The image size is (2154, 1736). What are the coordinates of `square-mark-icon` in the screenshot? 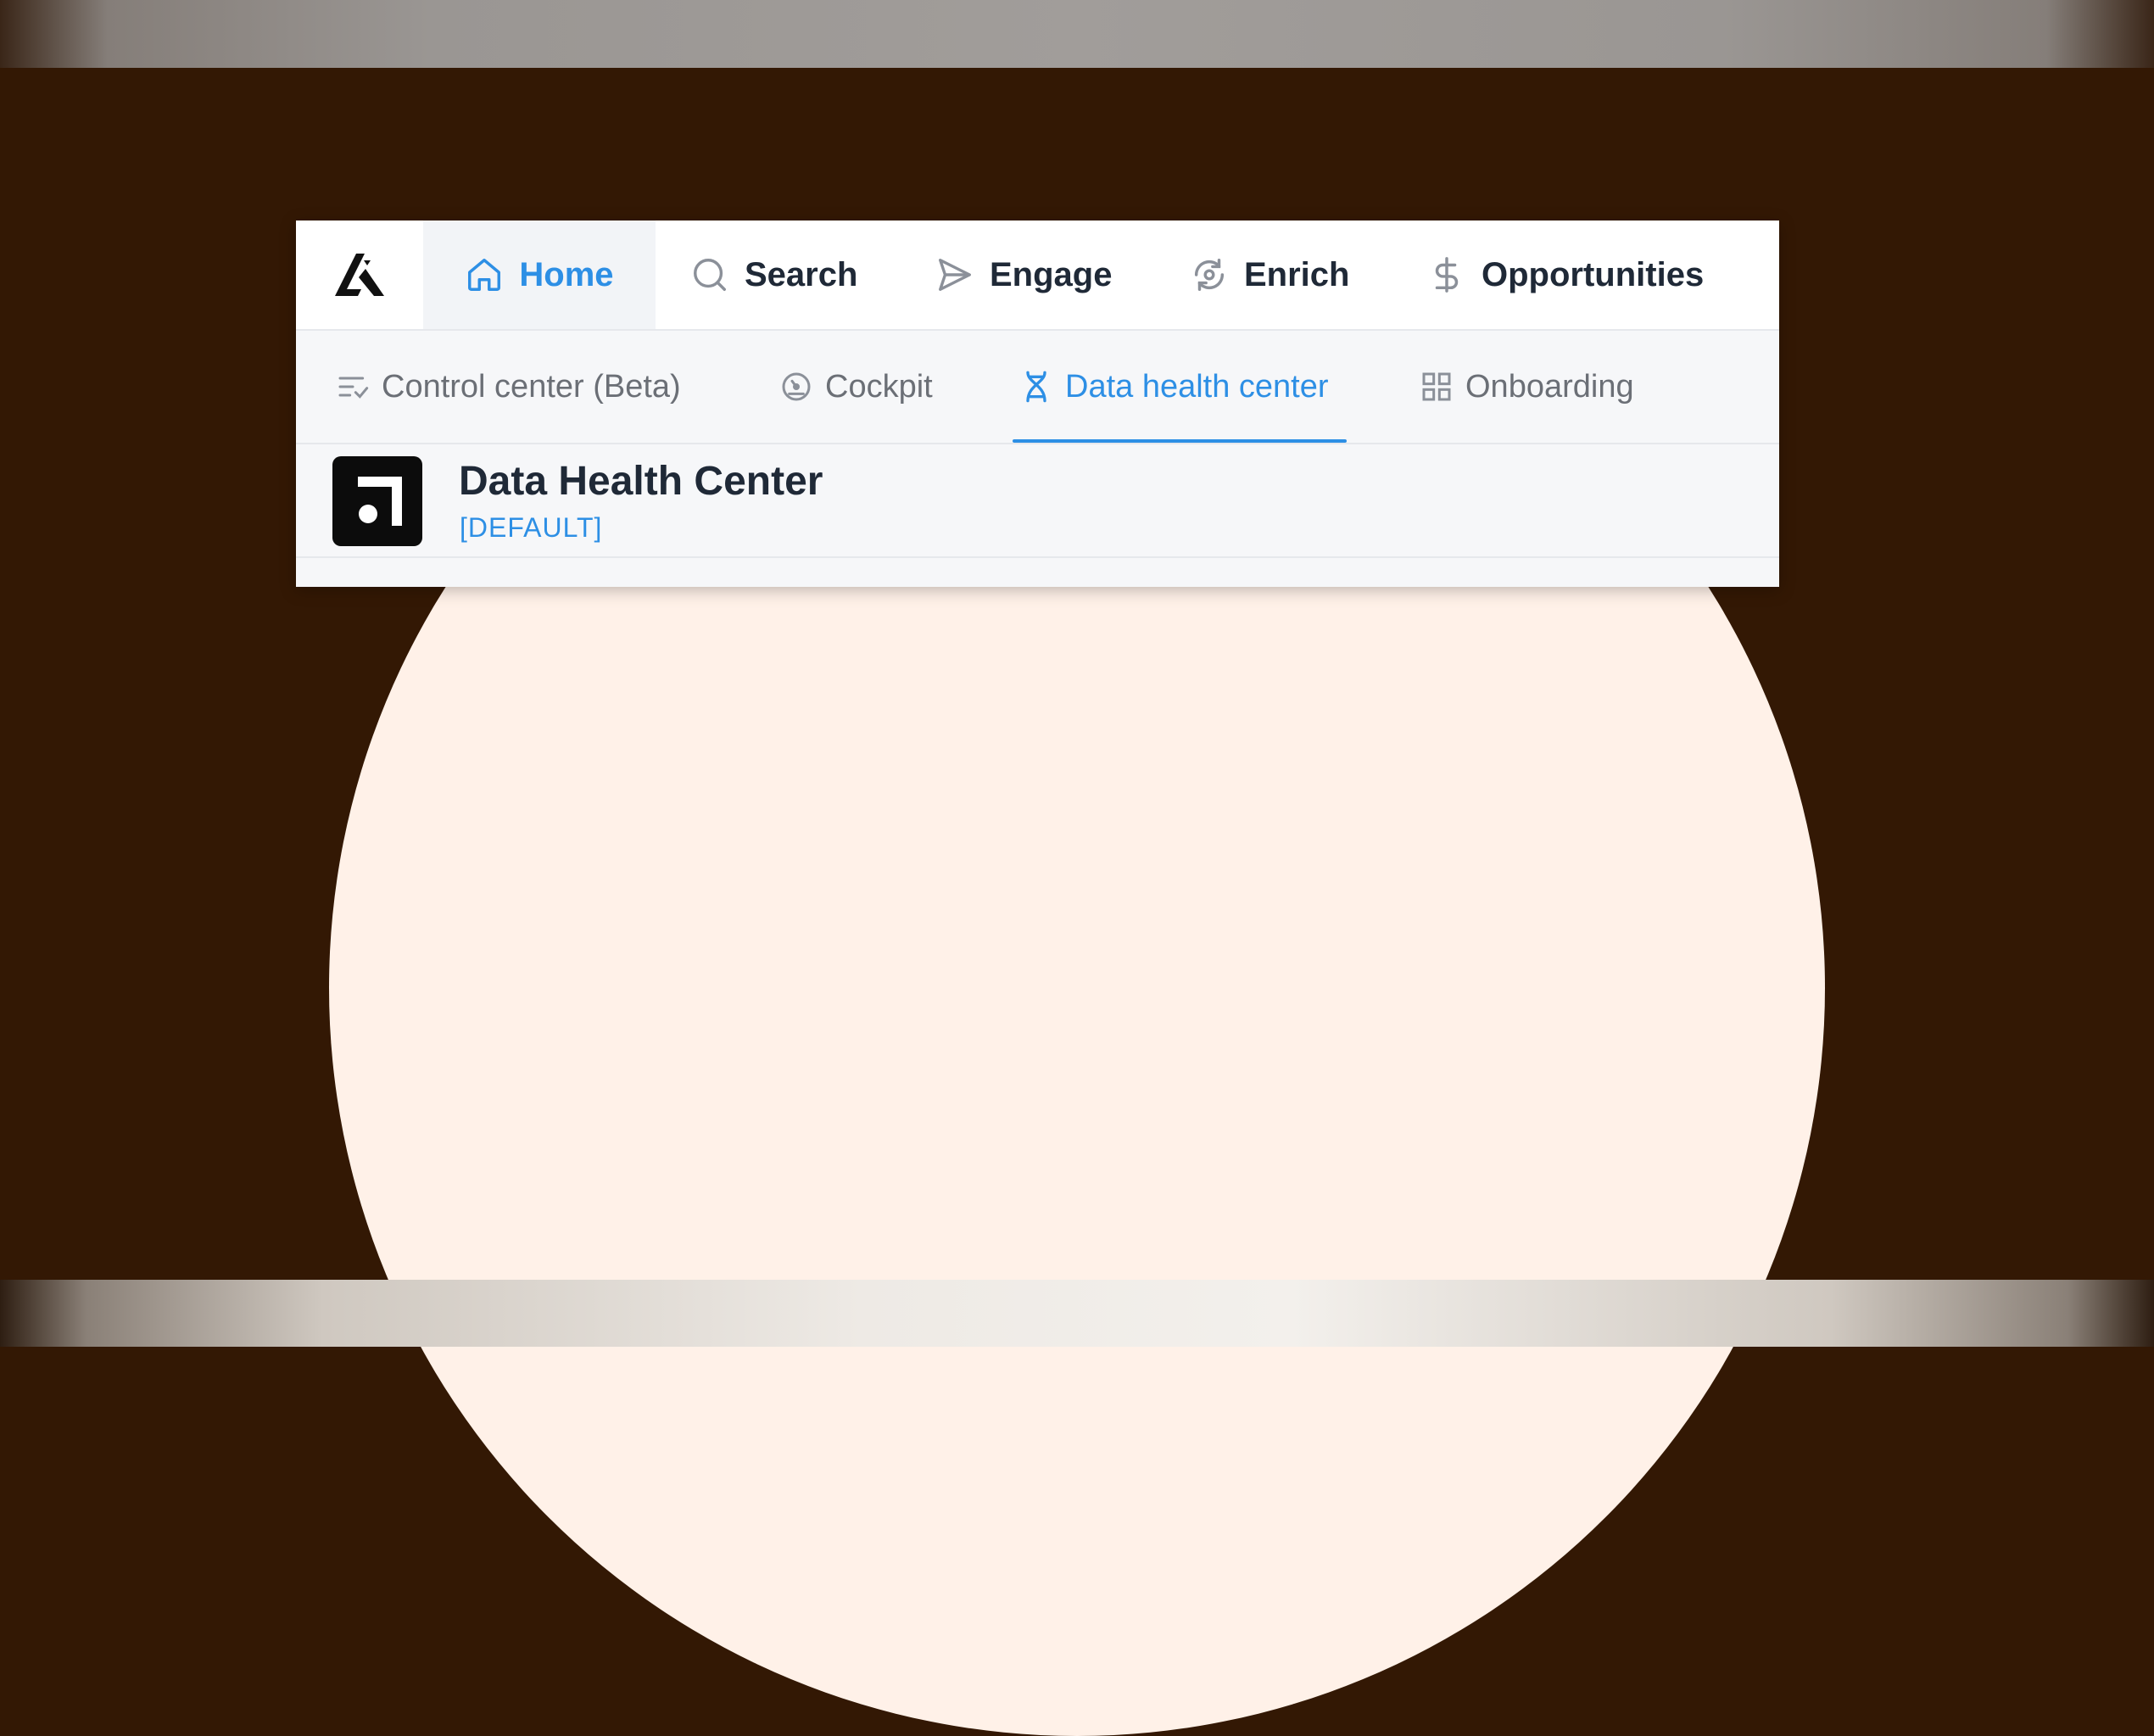 It's located at (377, 501).